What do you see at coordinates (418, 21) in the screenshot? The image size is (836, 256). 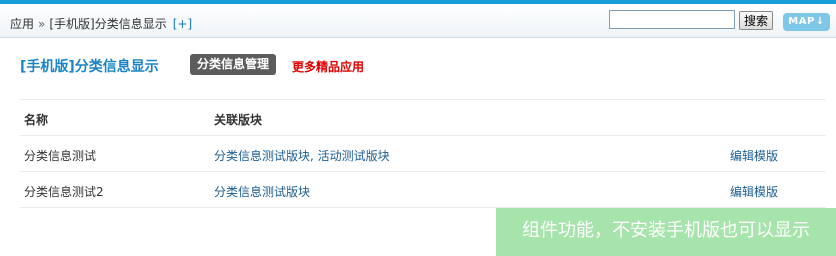 I see `page-header: 应用 » [手机版]分类信息显示 [+] 搜索 MAP↓` at bounding box center [418, 21].